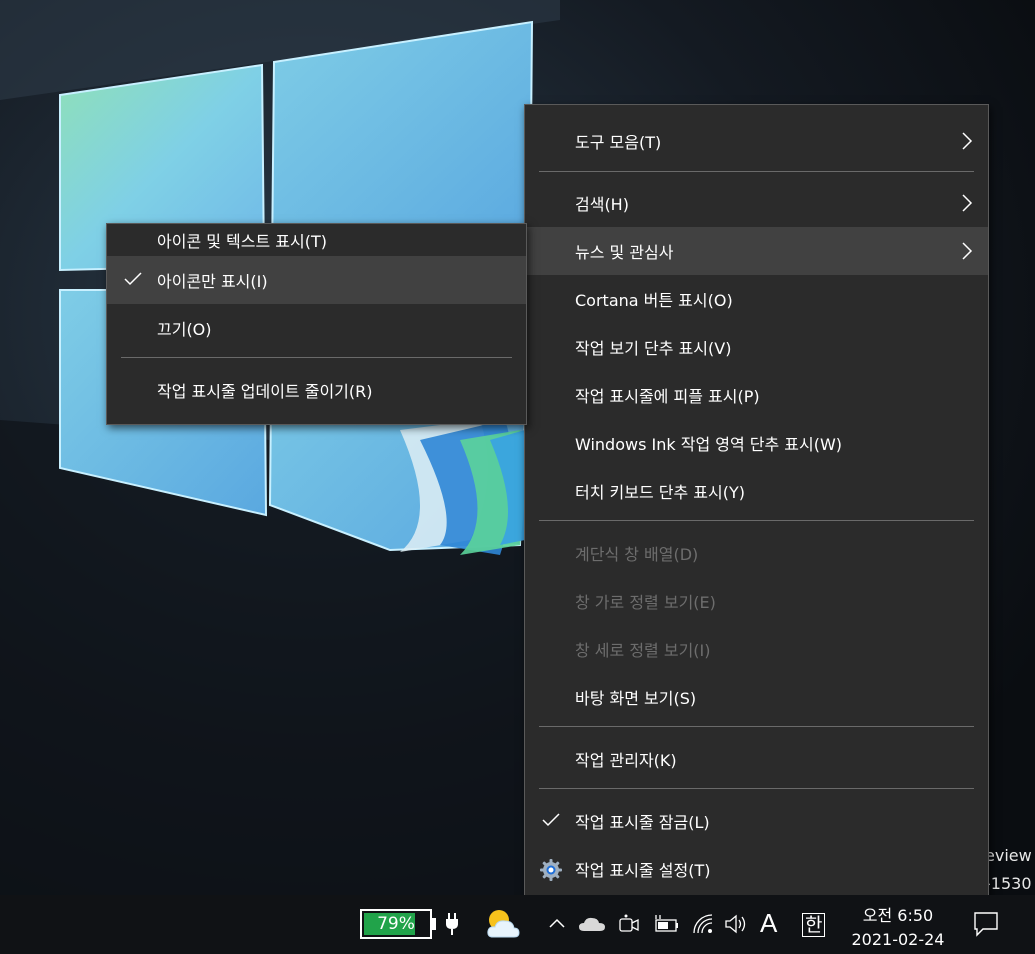 The height and width of the screenshot is (954, 1035). What do you see at coordinates (756, 141) in the screenshot?
I see `menu-item-toolbars: 도구 모음(T)` at bounding box center [756, 141].